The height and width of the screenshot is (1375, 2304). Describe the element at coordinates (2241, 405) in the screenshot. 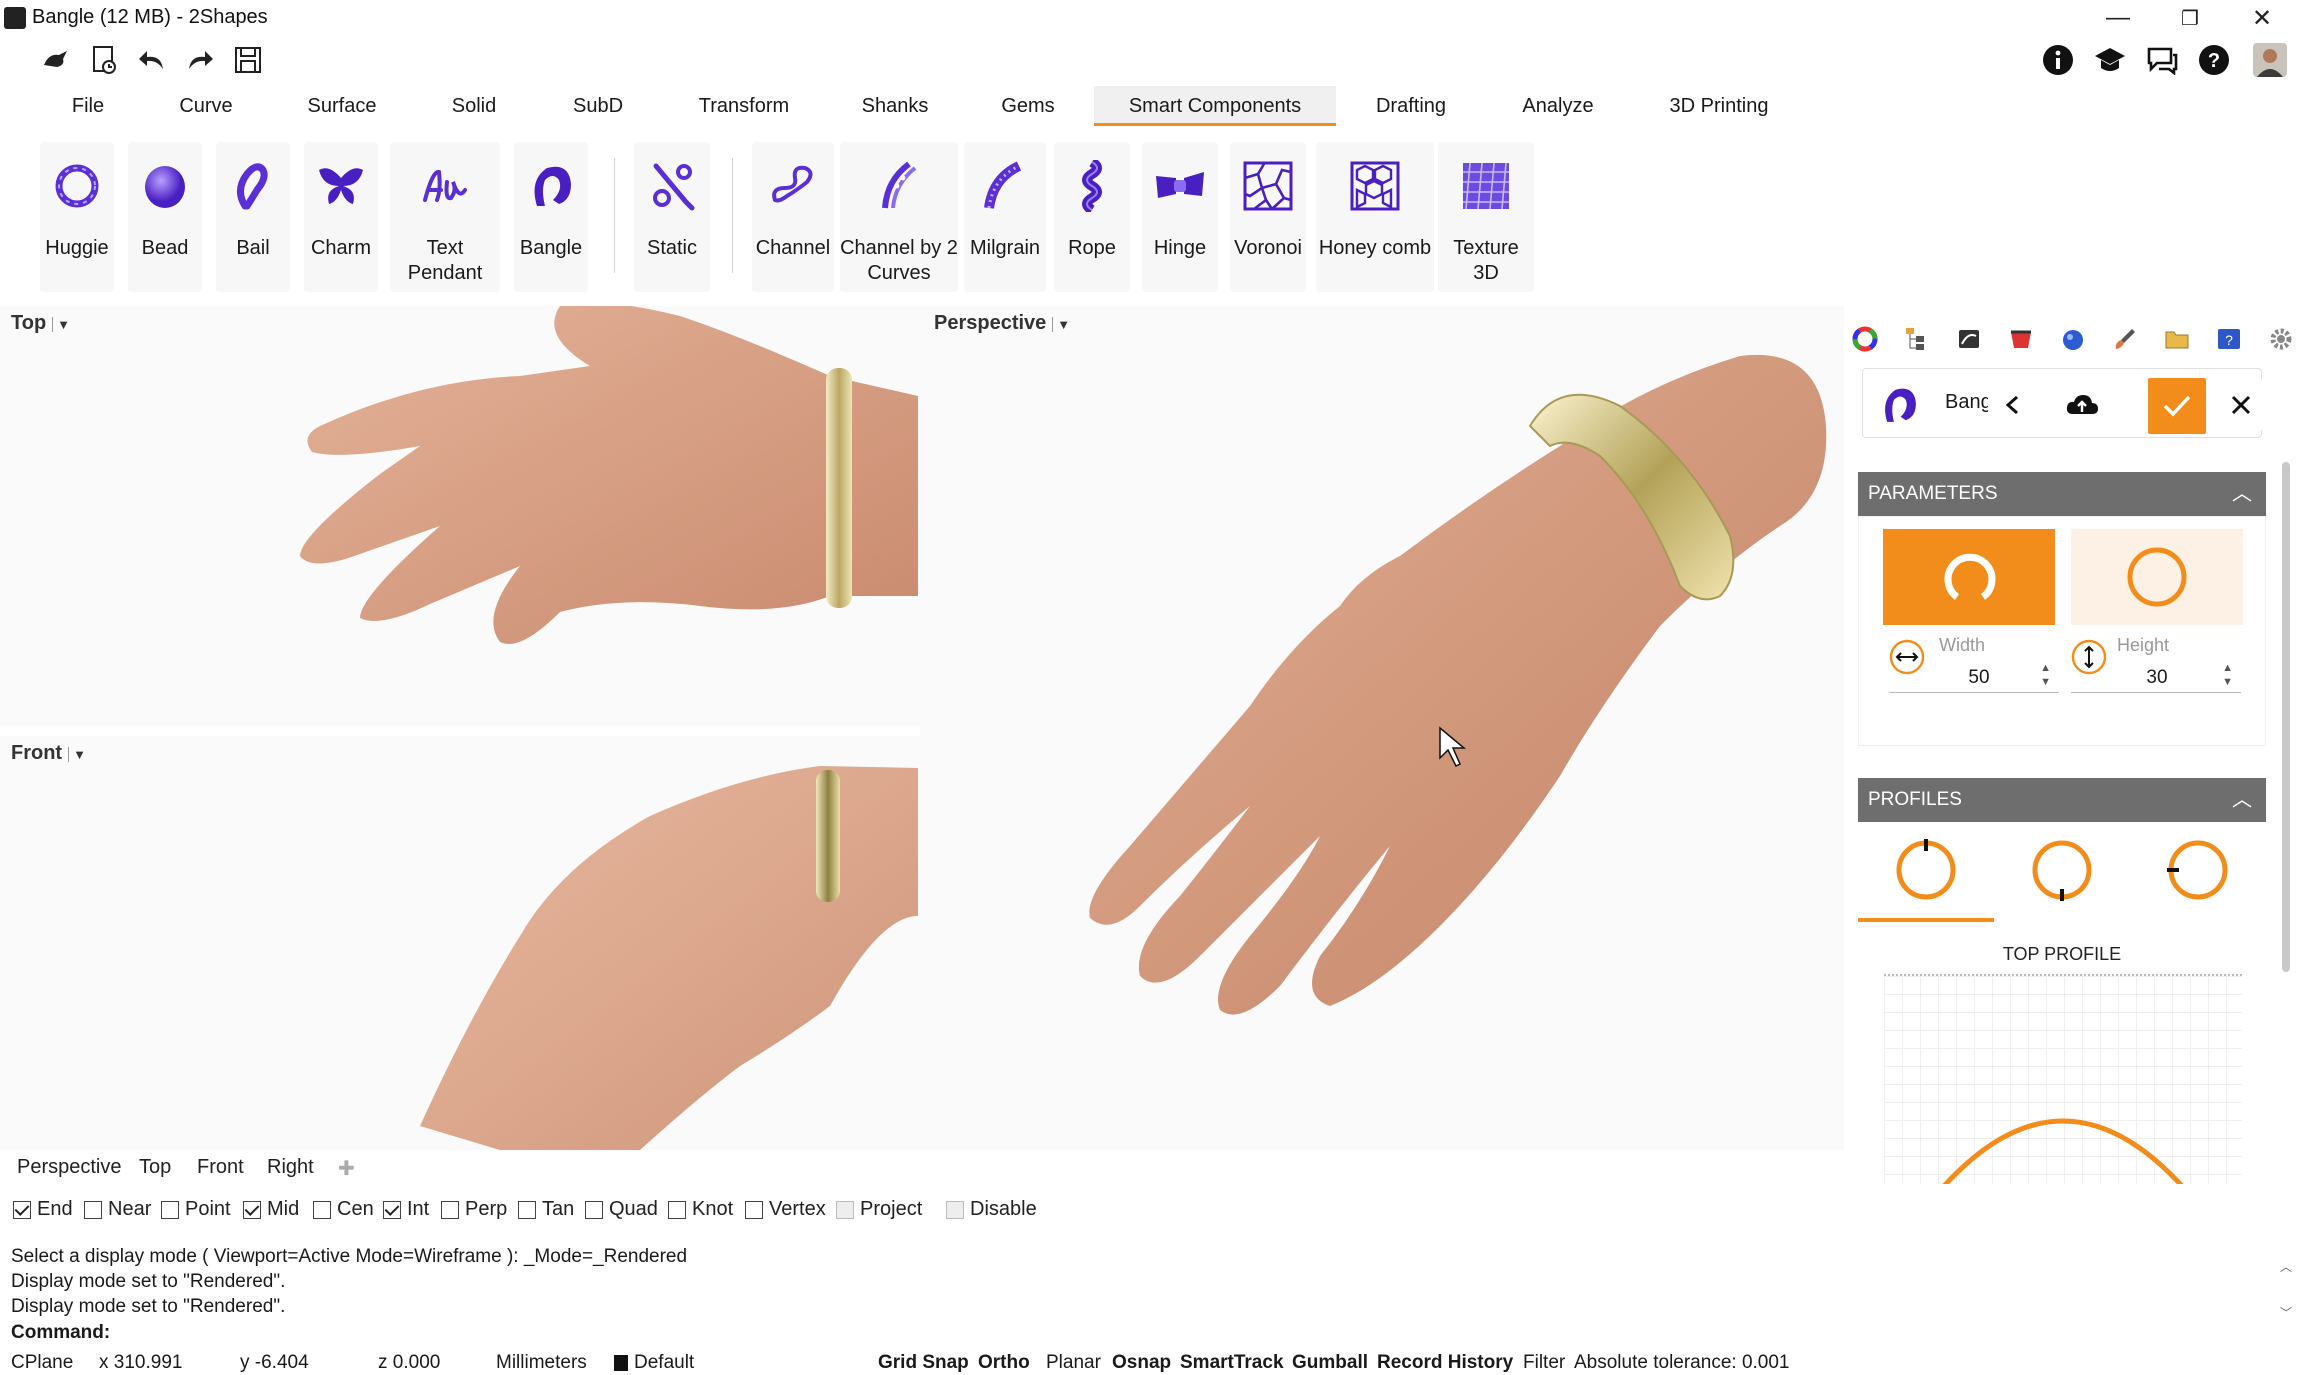

I see `cancel-button` at that location.